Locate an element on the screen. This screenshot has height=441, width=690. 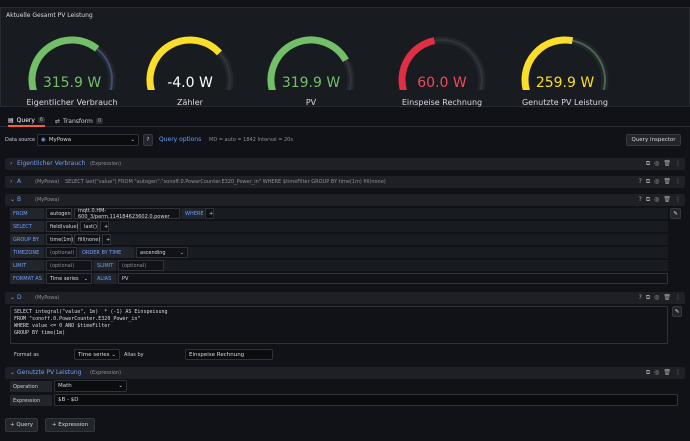
query-row-genutzt: ⌄ Genutzte PV Leistung (Expression) ⧉ ◎ 🗑 ⋮ is located at coordinates (345, 373).